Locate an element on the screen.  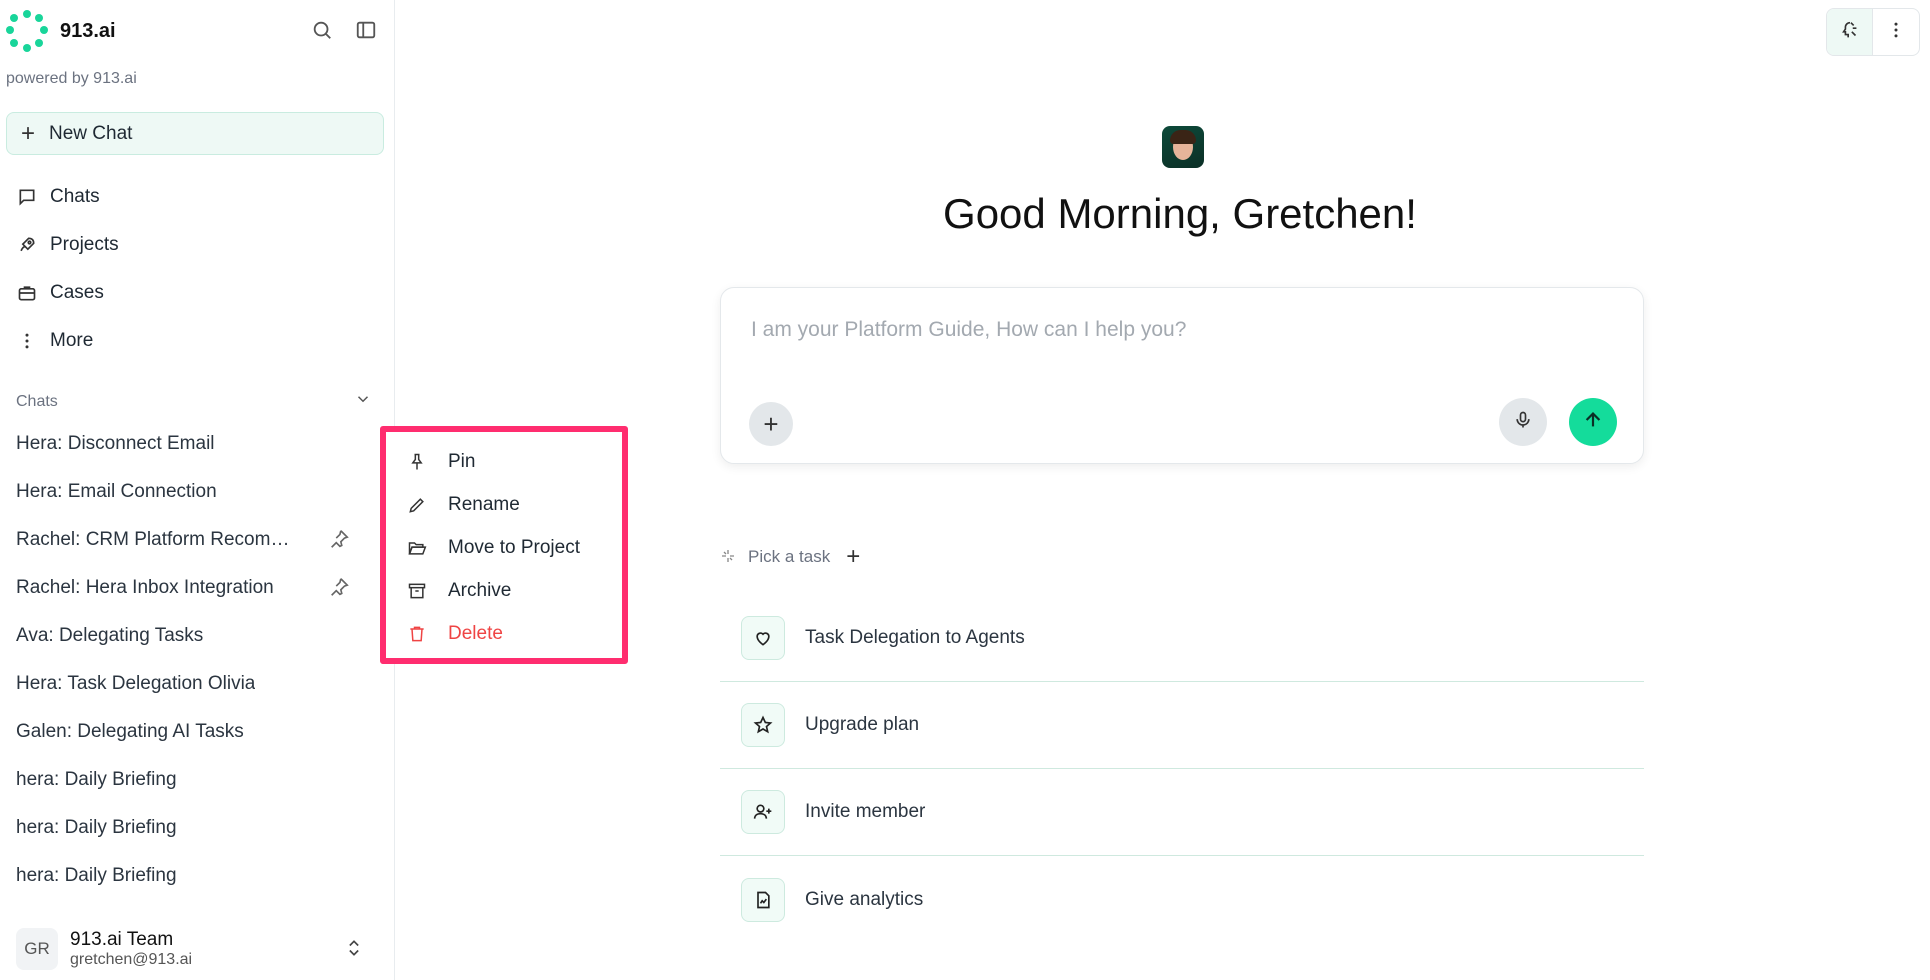
agent-avatar is located at coordinates (1183, 147).